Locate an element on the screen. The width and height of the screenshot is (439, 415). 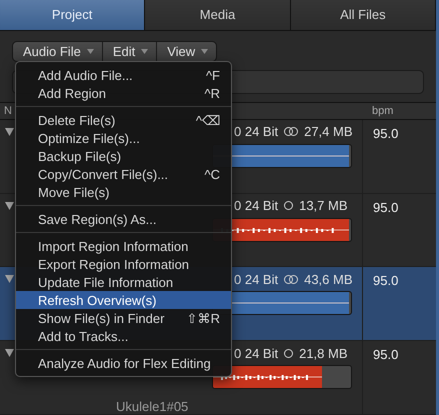
column-header: bpm is located at coordinates (382, 110).